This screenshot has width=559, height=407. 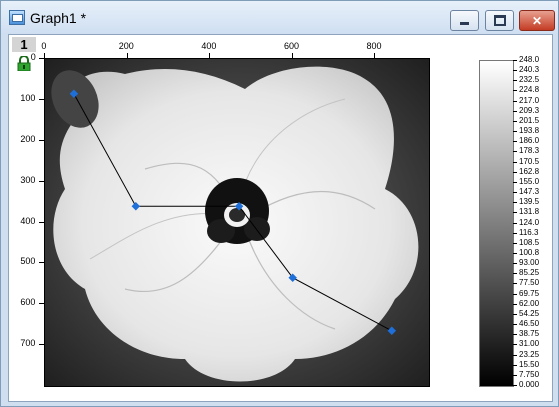 What do you see at coordinates (28, 179) in the screenshot?
I see `y-tick-label: 300` at bounding box center [28, 179].